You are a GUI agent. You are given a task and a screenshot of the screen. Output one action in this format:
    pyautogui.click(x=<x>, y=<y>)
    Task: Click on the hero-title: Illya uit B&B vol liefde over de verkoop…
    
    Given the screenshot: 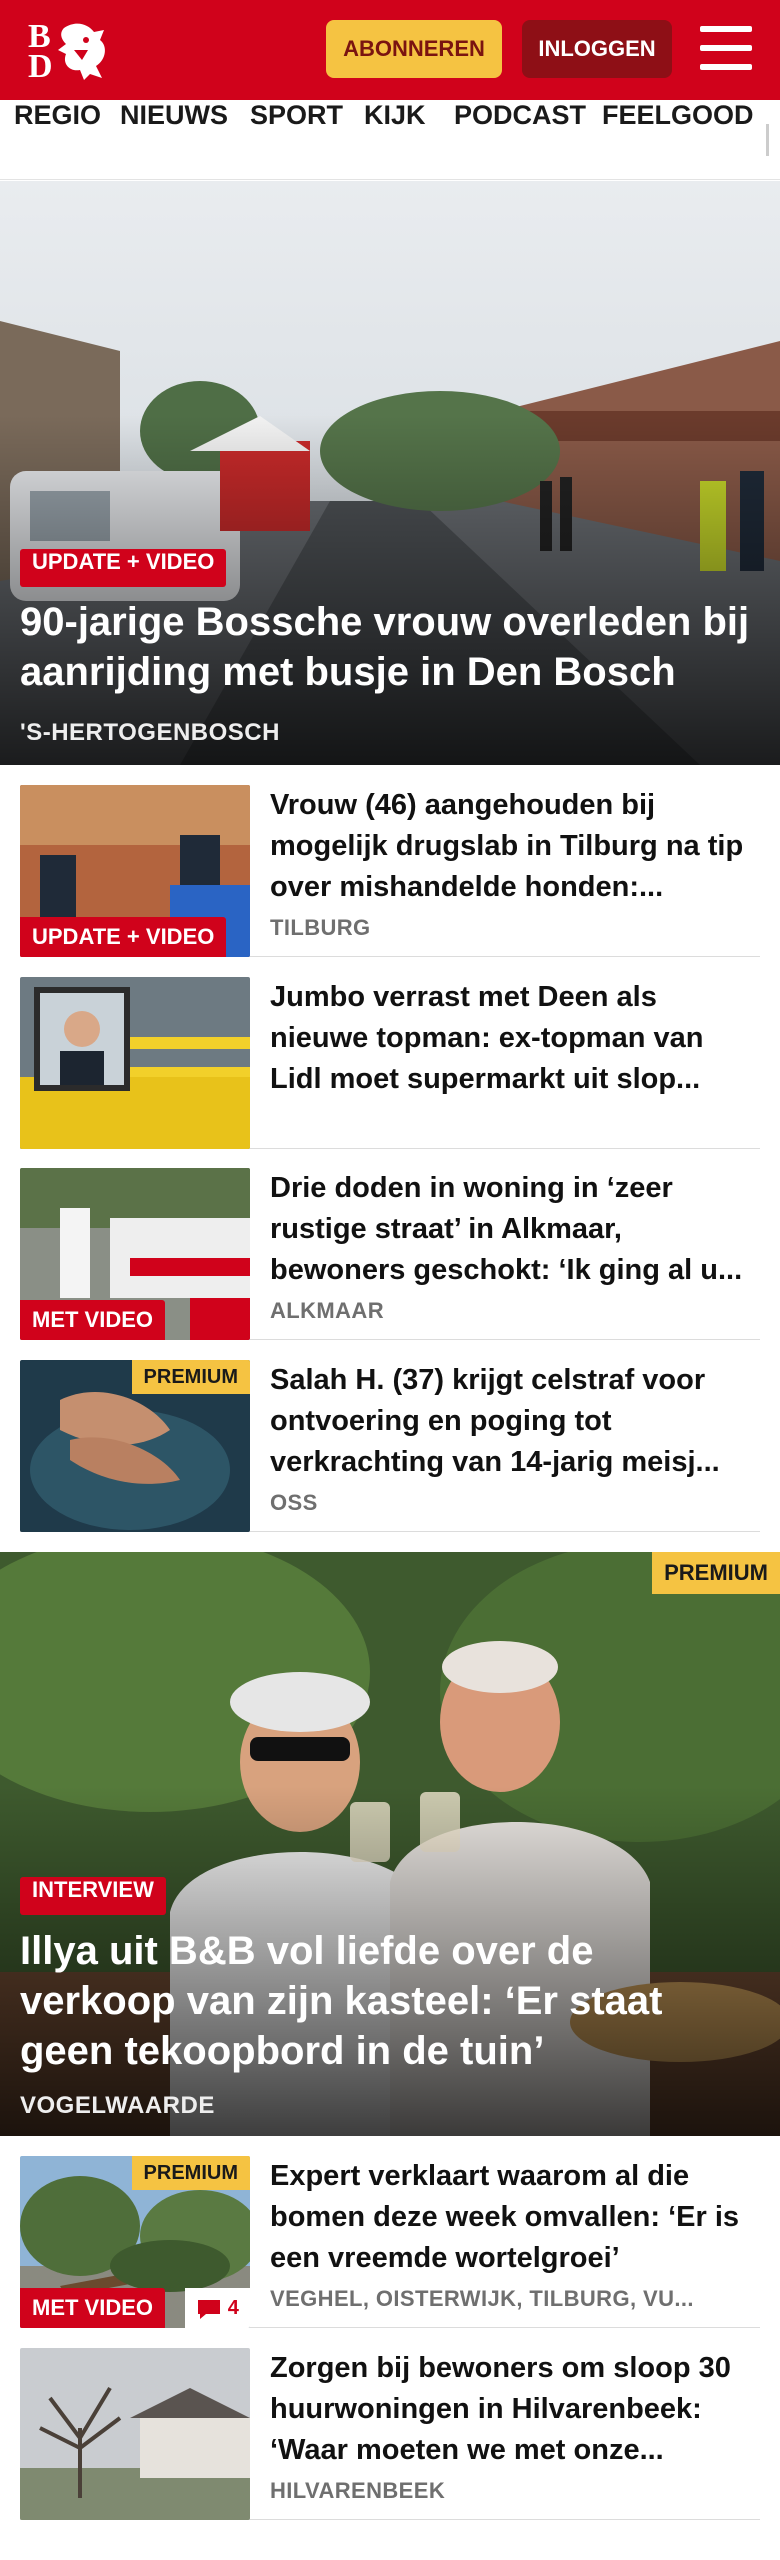 What is the action you would take?
    pyautogui.click(x=390, y=2001)
    